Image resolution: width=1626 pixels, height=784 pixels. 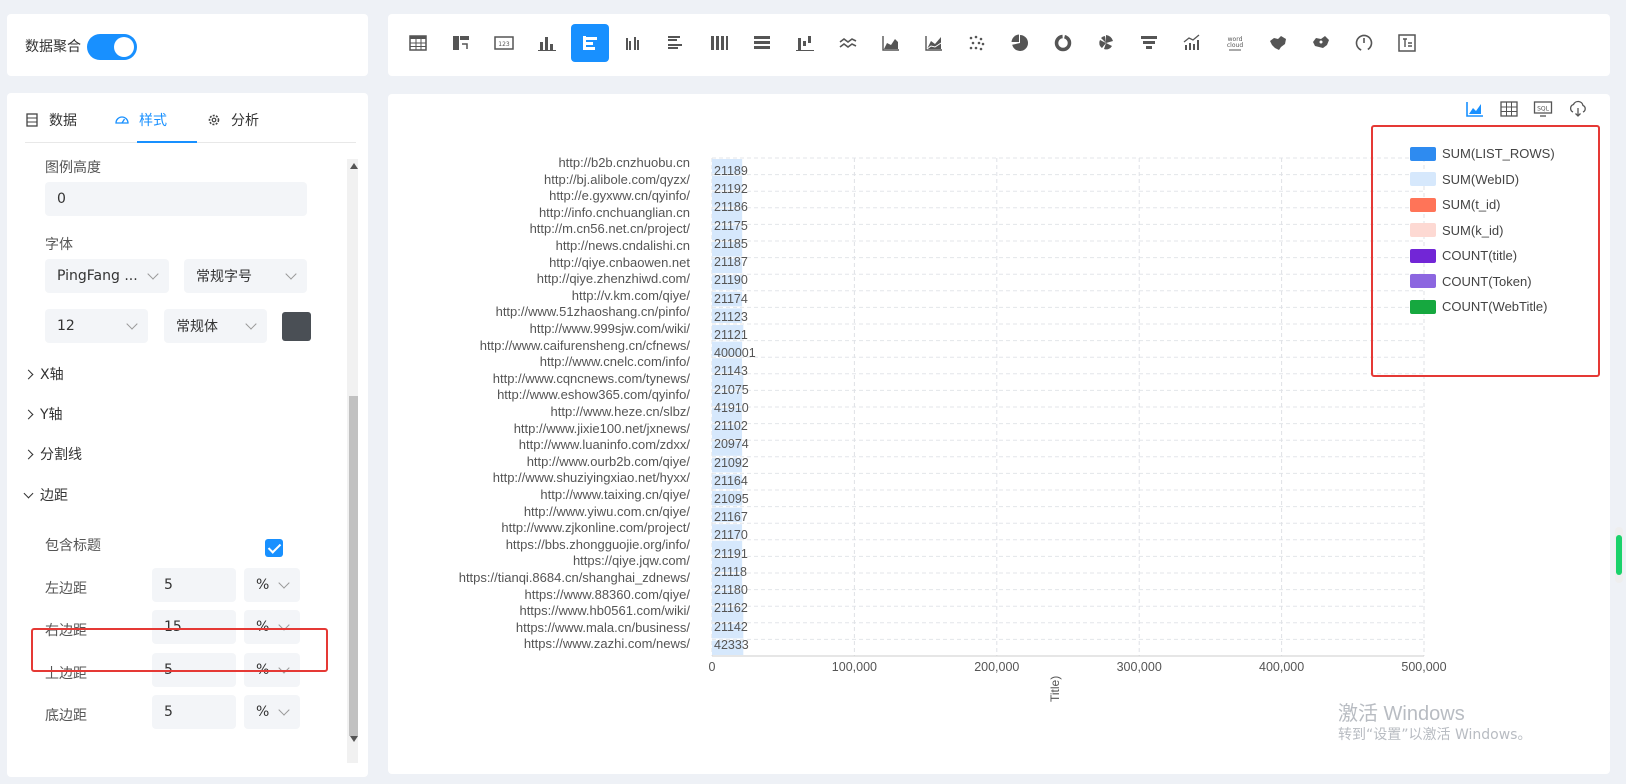 I want to click on chart-type-map-button, so click(x=1278, y=43).